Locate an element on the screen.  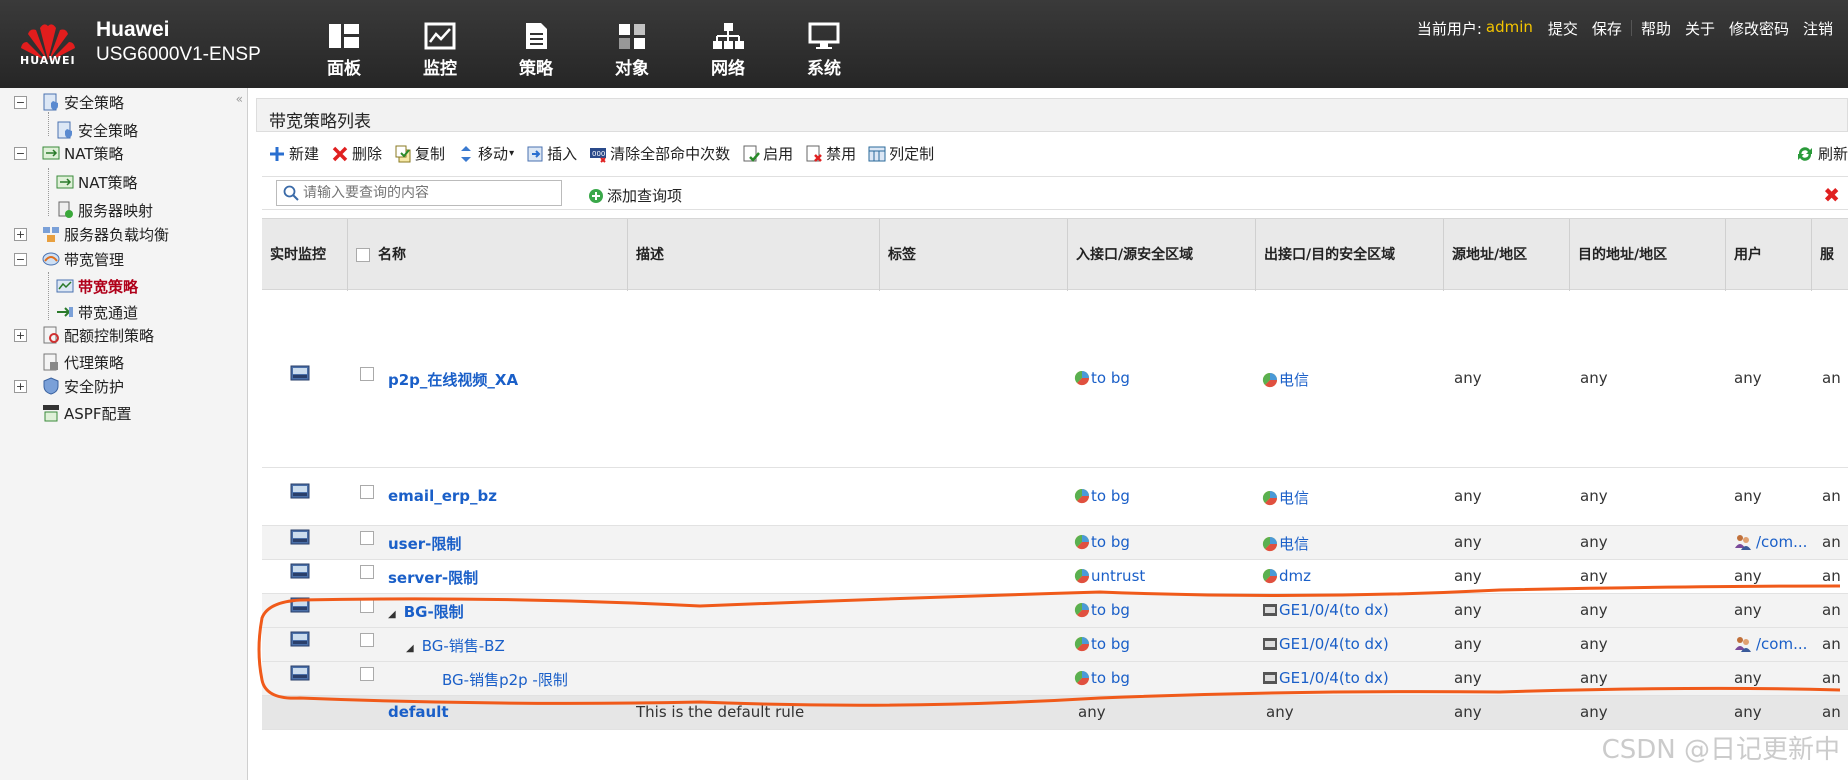
save-link: 保存 is located at coordinates (1607, 28).